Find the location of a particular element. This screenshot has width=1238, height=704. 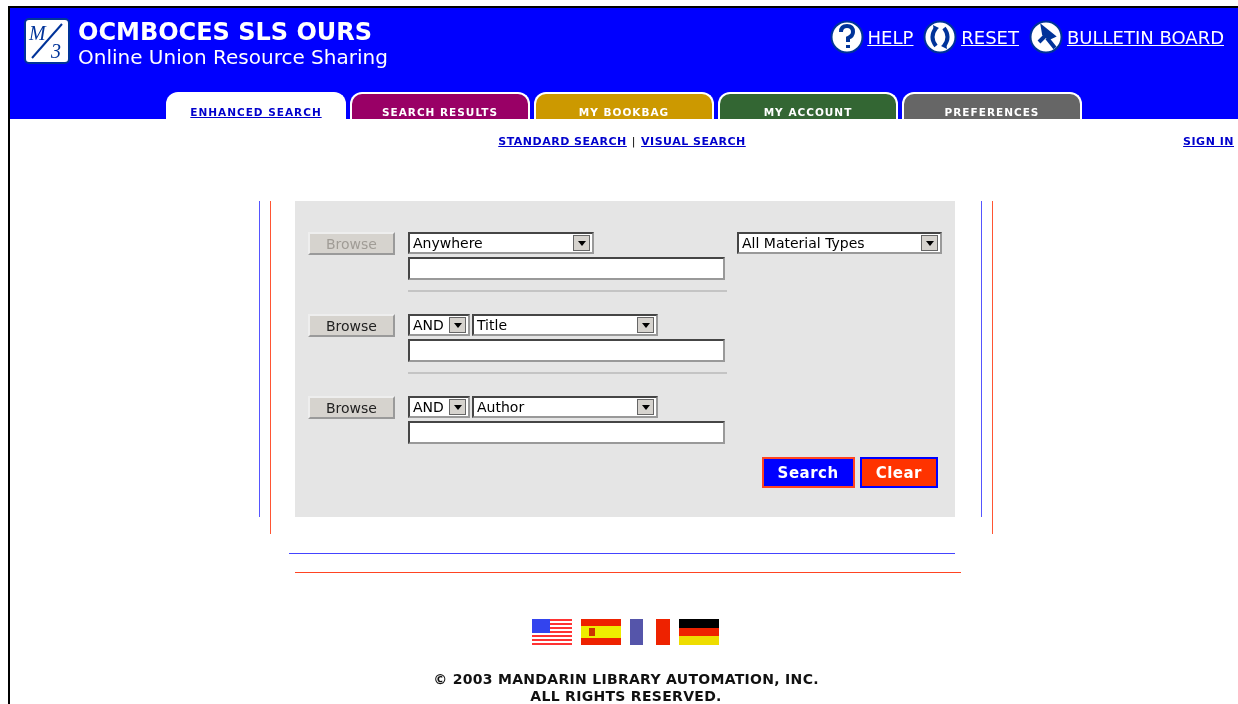

material-type-dropdown: All Material Types is located at coordinates (839, 243).